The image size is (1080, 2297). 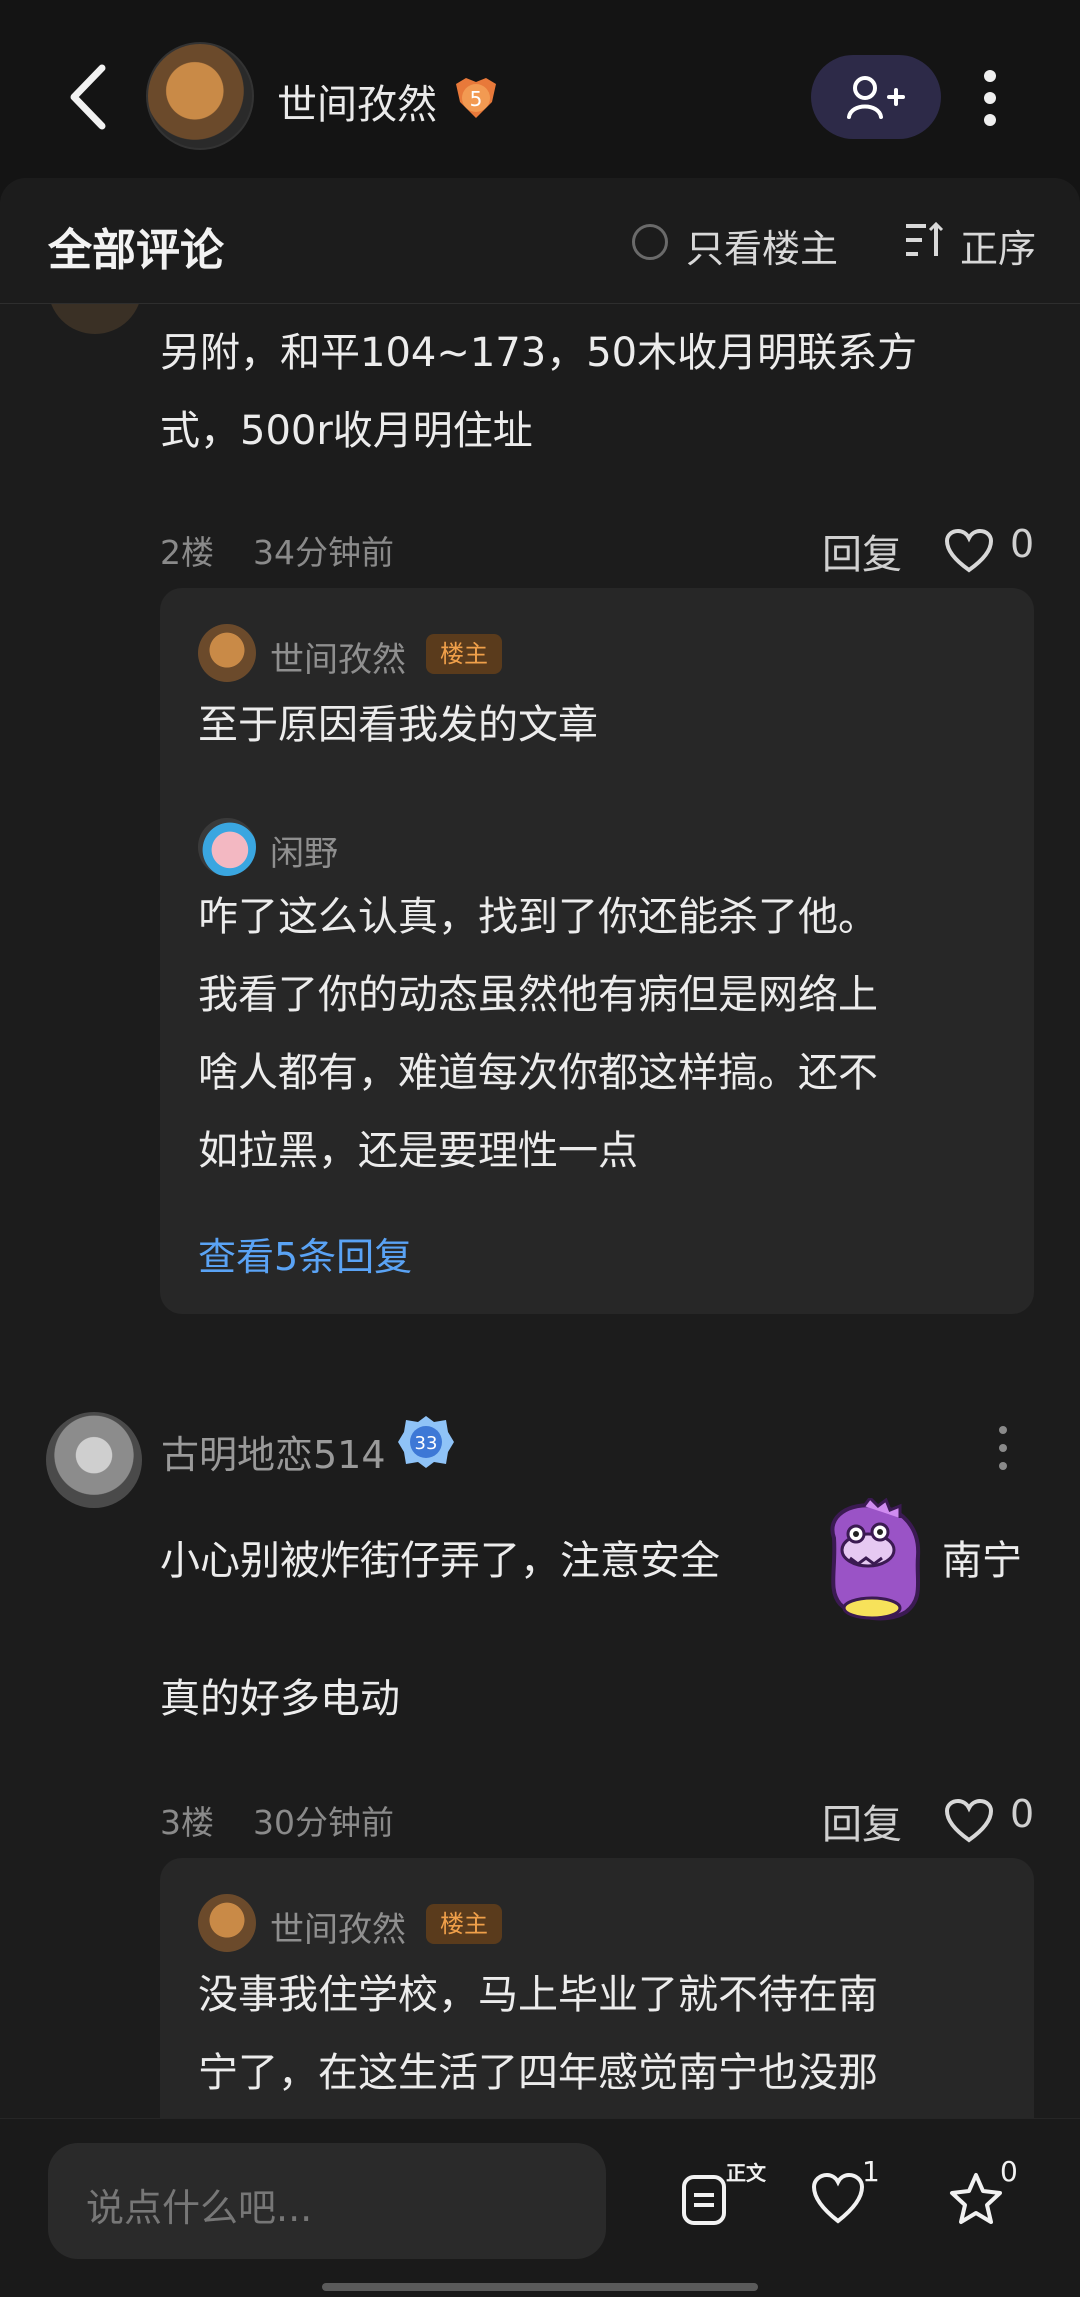 What do you see at coordinates (273, 1451) in the screenshot?
I see `user-name: 古明地恋514` at bounding box center [273, 1451].